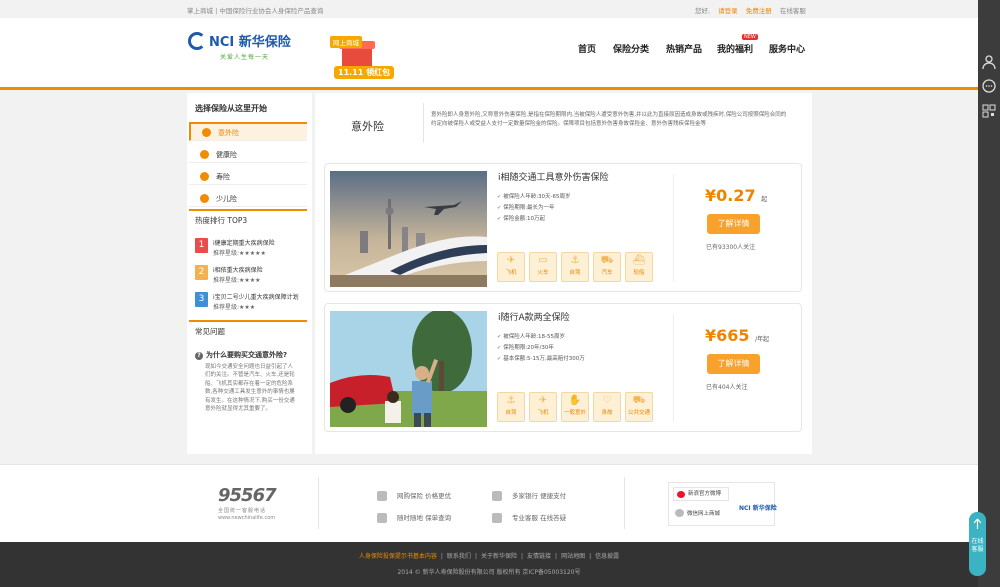  I want to click on hotline-subtitle: 全国统一客服电话, so click(242, 511).